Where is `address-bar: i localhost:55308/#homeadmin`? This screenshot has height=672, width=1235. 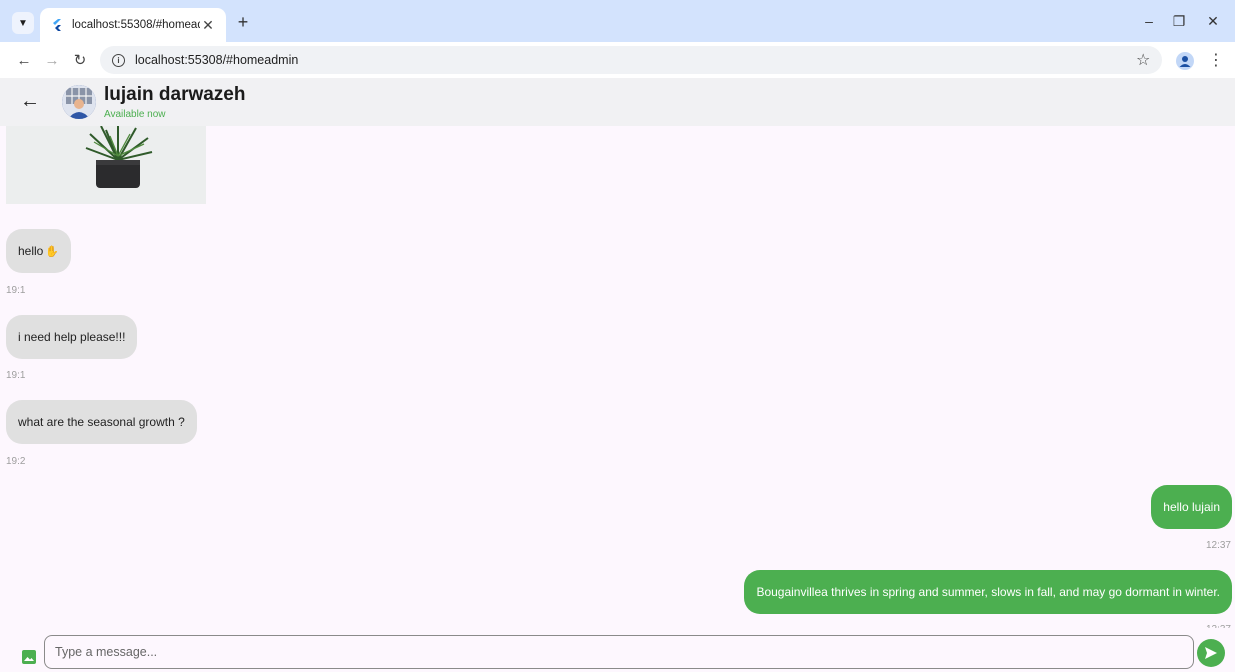 address-bar: i localhost:55308/#homeadmin is located at coordinates (631, 60).